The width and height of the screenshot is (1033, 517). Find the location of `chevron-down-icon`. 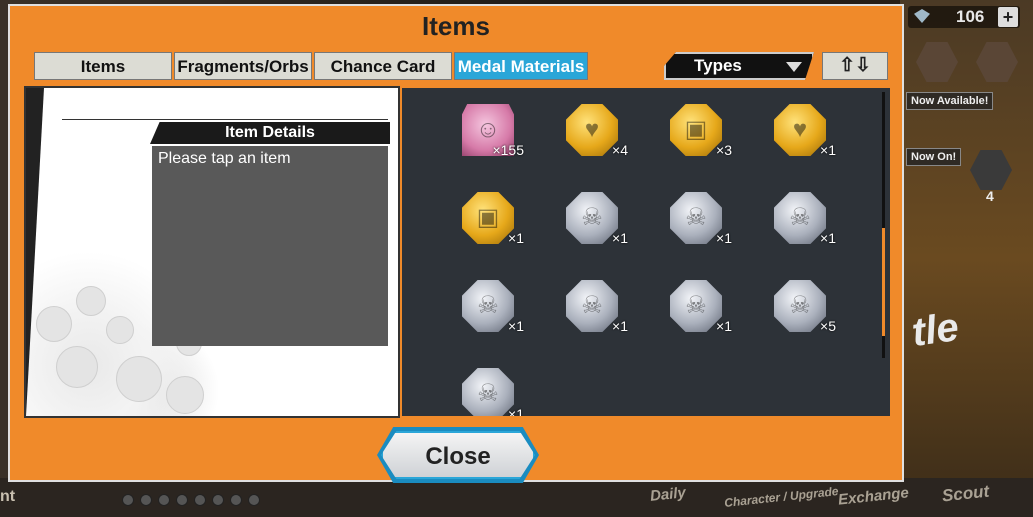

chevron-down-icon is located at coordinates (794, 67).